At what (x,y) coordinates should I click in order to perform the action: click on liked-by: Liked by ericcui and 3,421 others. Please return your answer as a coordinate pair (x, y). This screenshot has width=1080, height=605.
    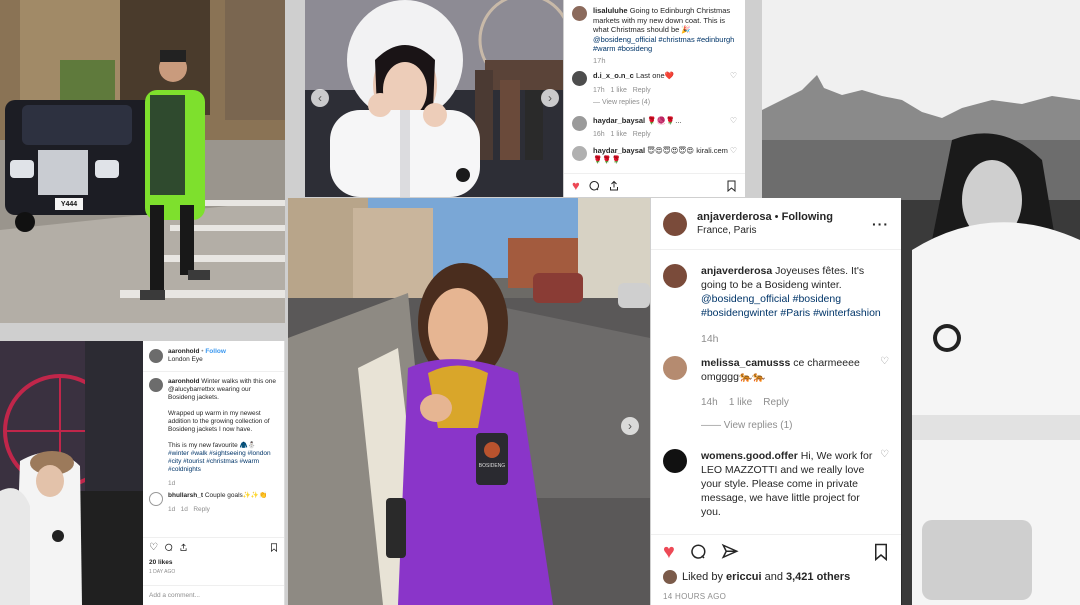
    Looking at the image, I should click on (756, 577).